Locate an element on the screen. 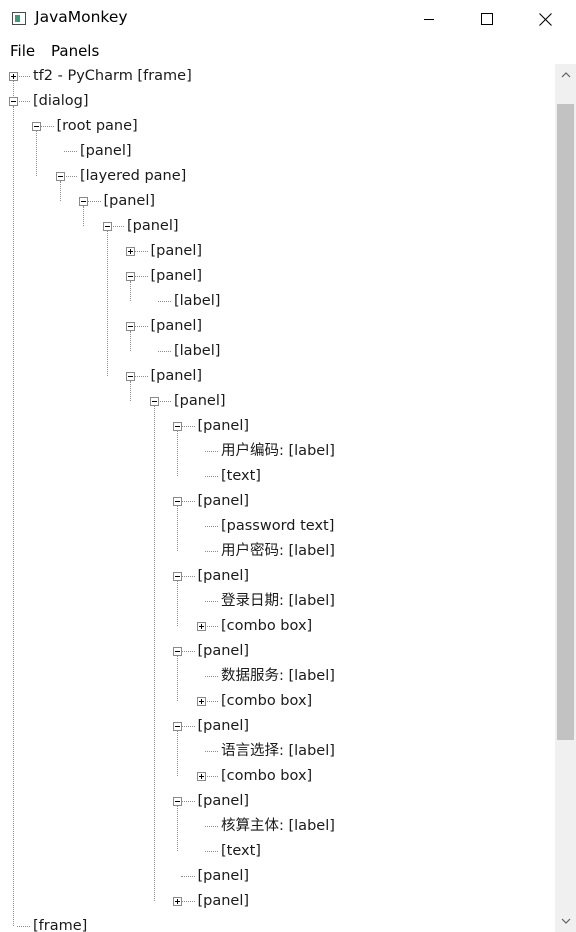  minimize-icon is located at coordinates (429, 19).